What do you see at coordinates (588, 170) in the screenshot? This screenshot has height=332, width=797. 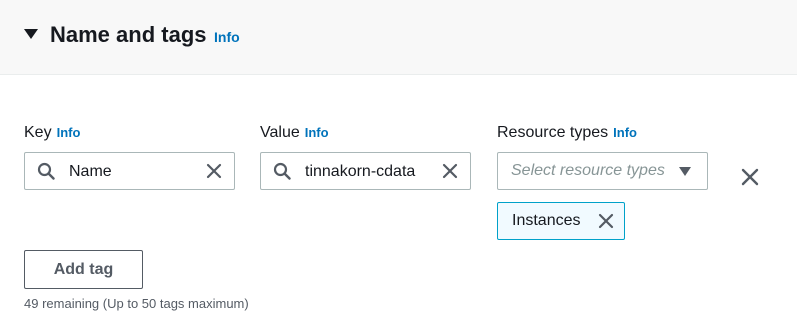 I see `resource-types-placeholder: Select resource types` at bounding box center [588, 170].